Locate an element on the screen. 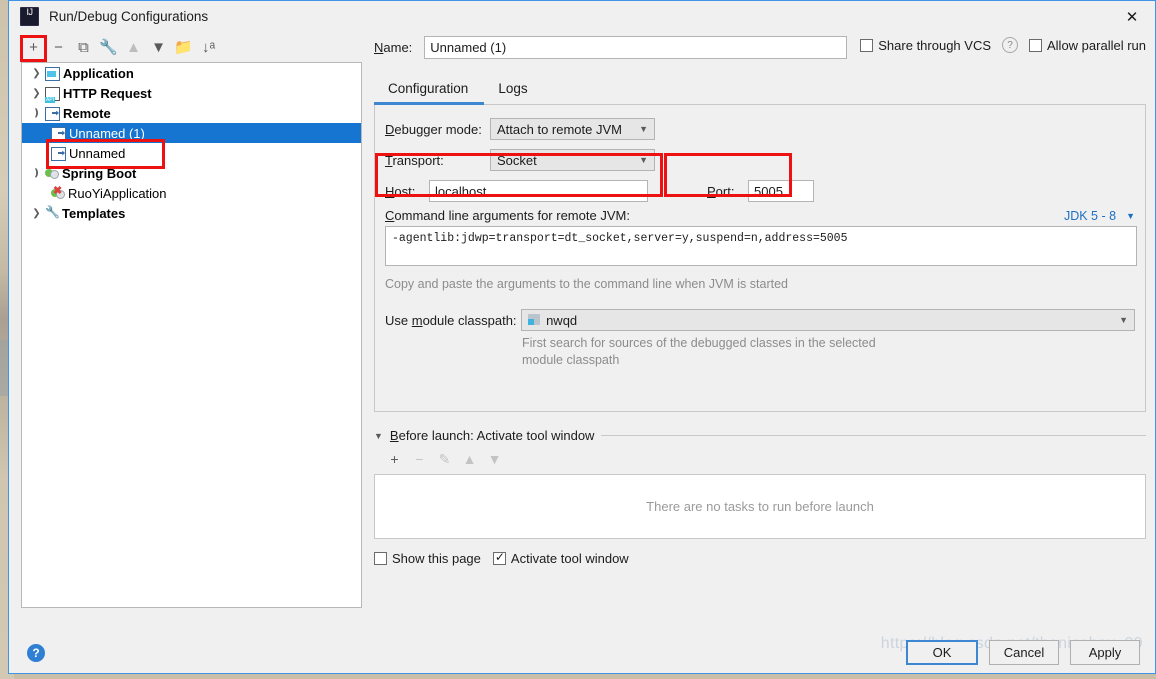 This screenshot has height=679, width=1156. empty-task-message: There are no tasks to run before launch is located at coordinates (760, 506).